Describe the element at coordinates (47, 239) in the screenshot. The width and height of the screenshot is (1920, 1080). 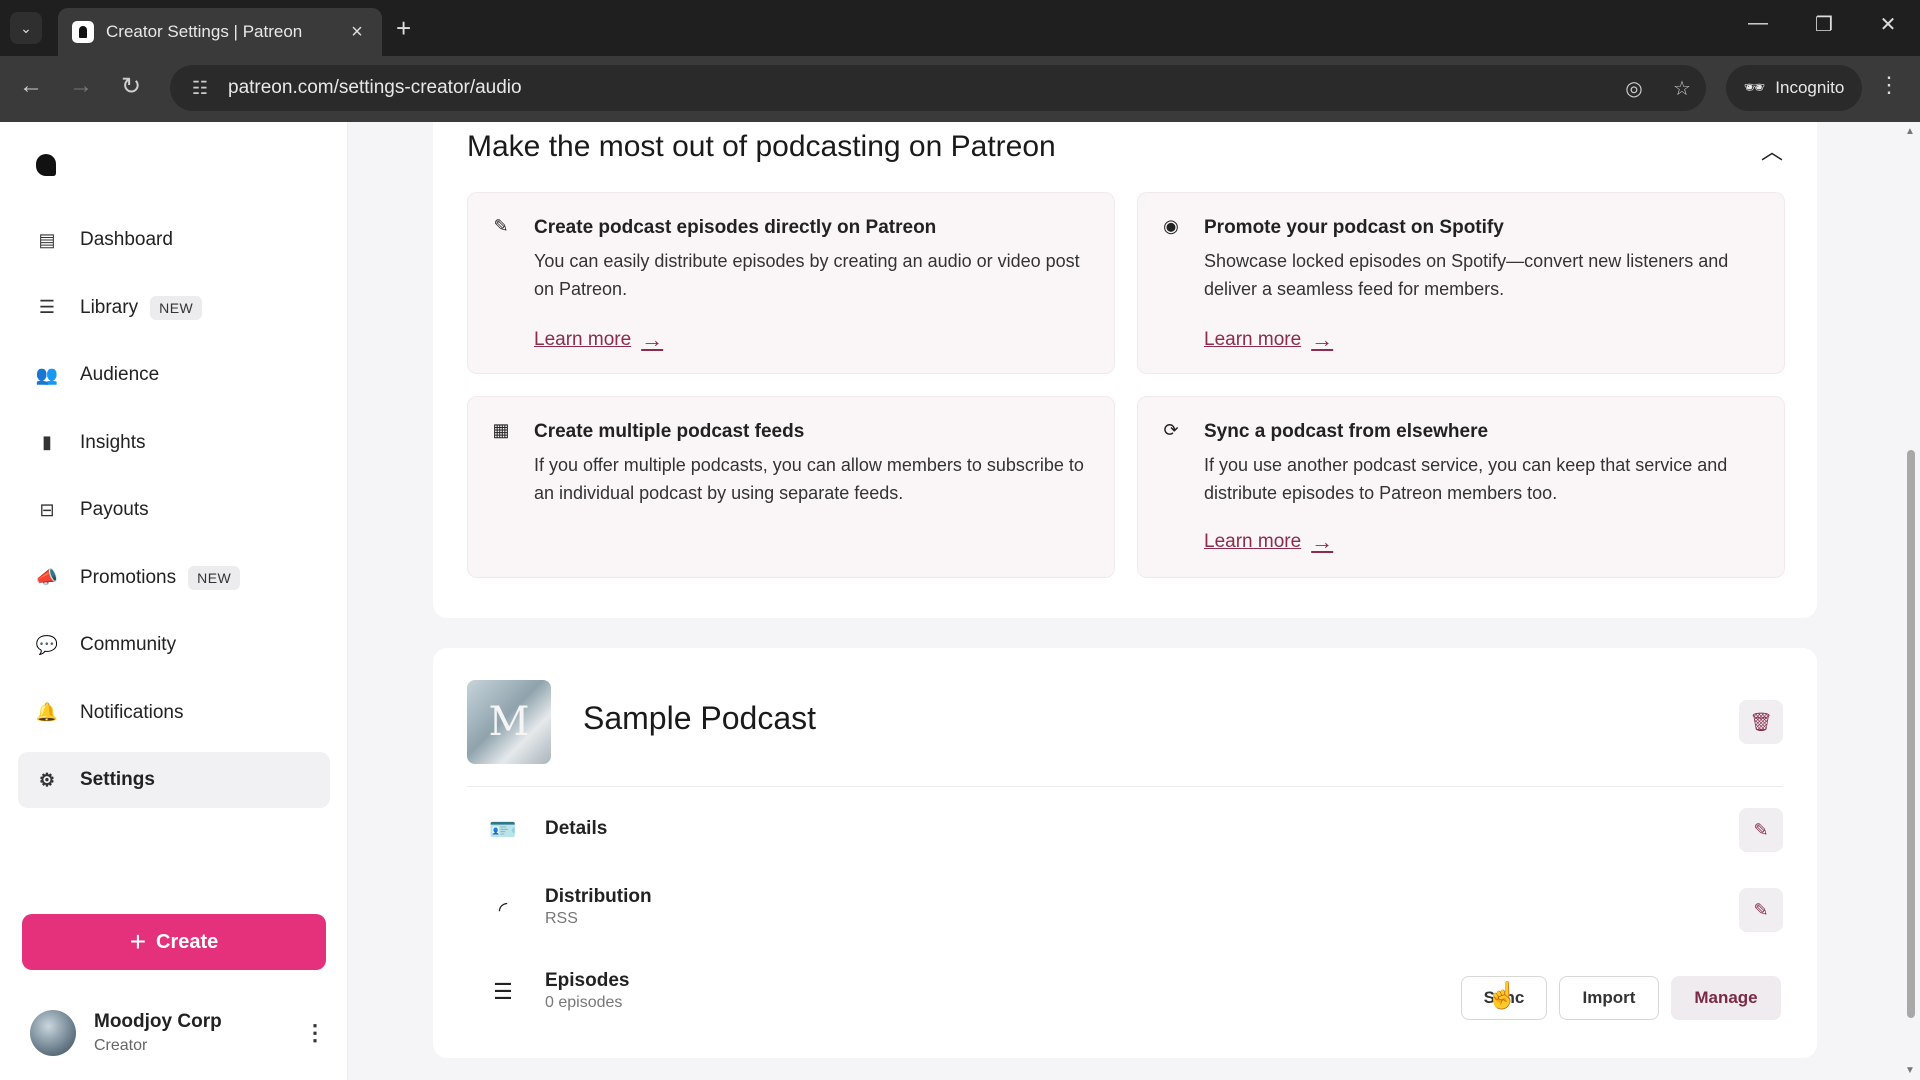
I see `dashboard-icon: ▤` at that location.